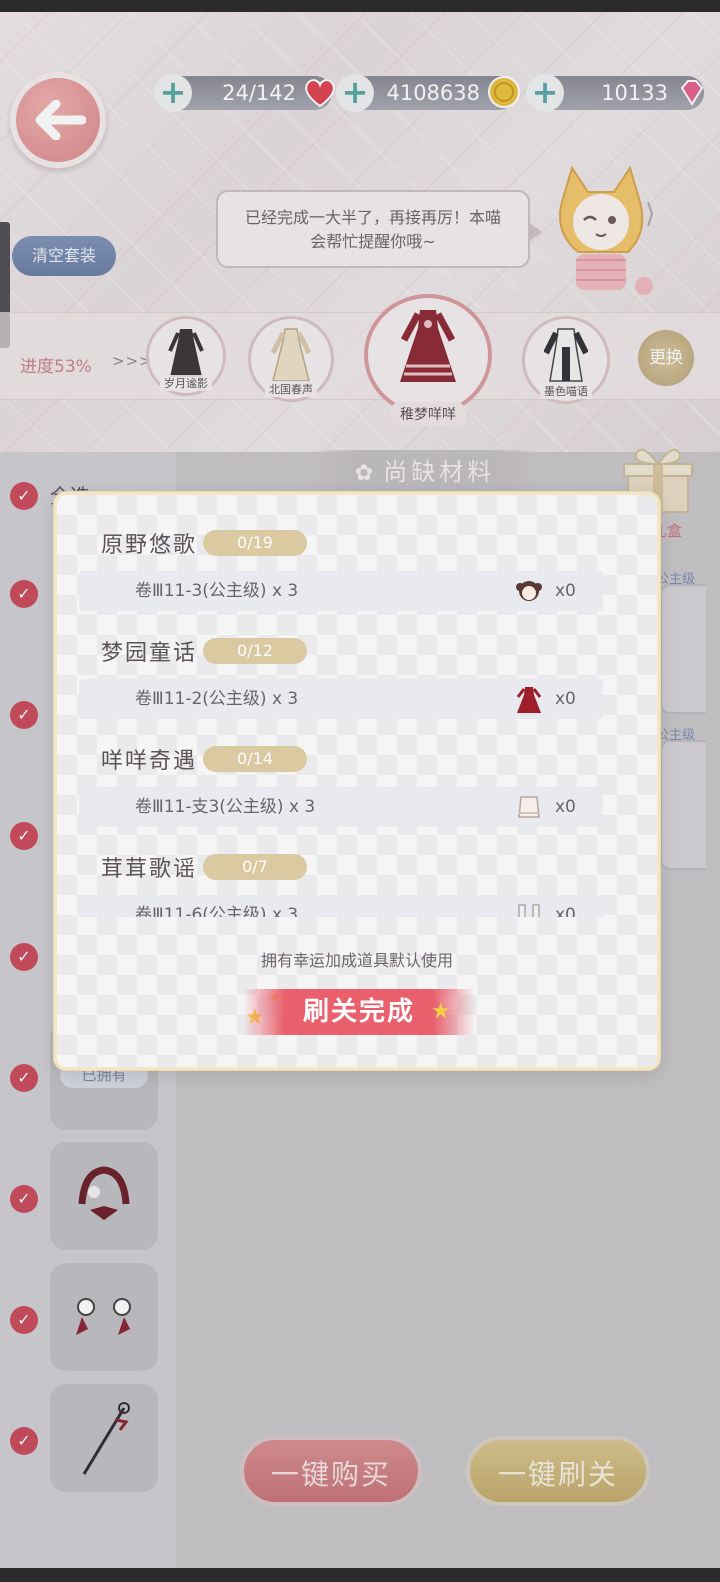 The height and width of the screenshot is (1582, 720). Describe the element at coordinates (341, 807) in the screenshot. I see `level-row: 卷Ⅲ11-支3(公主级) x 3 x0` at that location.